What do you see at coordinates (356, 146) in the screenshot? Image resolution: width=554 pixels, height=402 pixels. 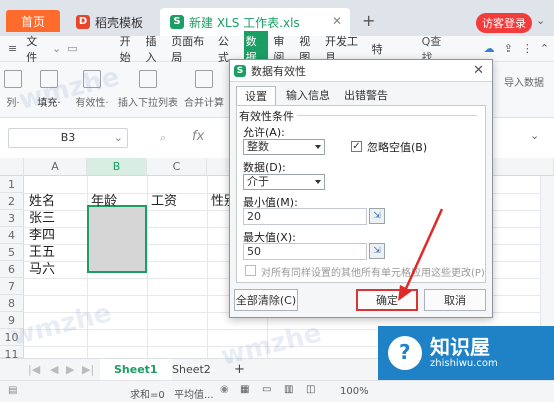 I see `ignore-blank-checkbox: ✓` at bounding box center [356, 146].